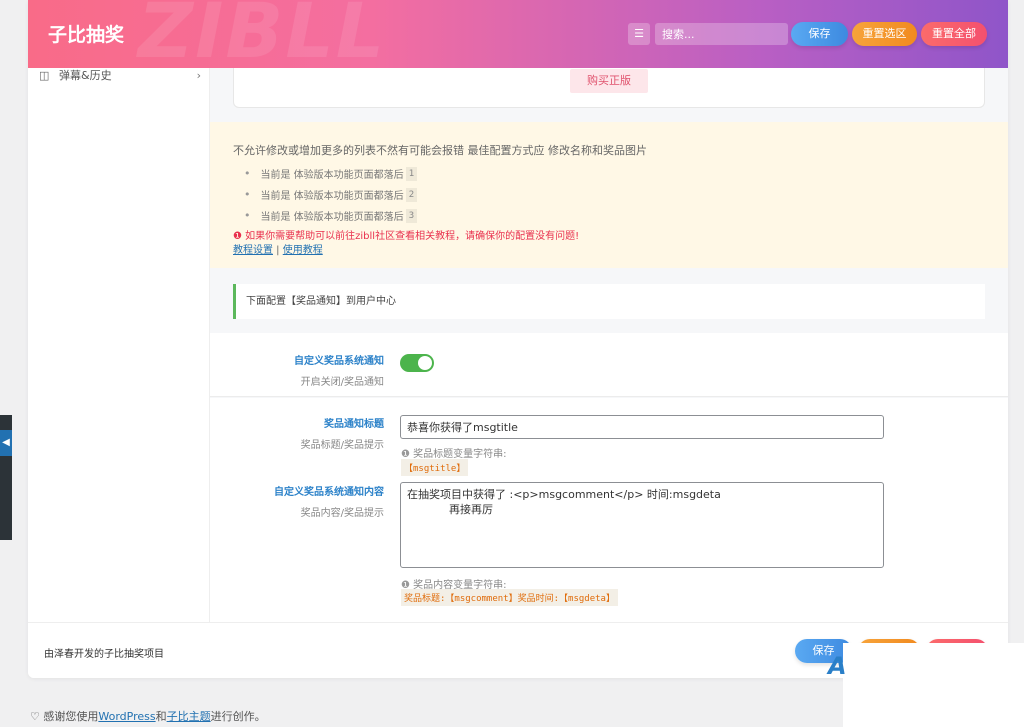 Image resolution: width=1024 pixels, height=727 pixels. I want to click on collapse-menu-icon: ◀, so click(6, 443).